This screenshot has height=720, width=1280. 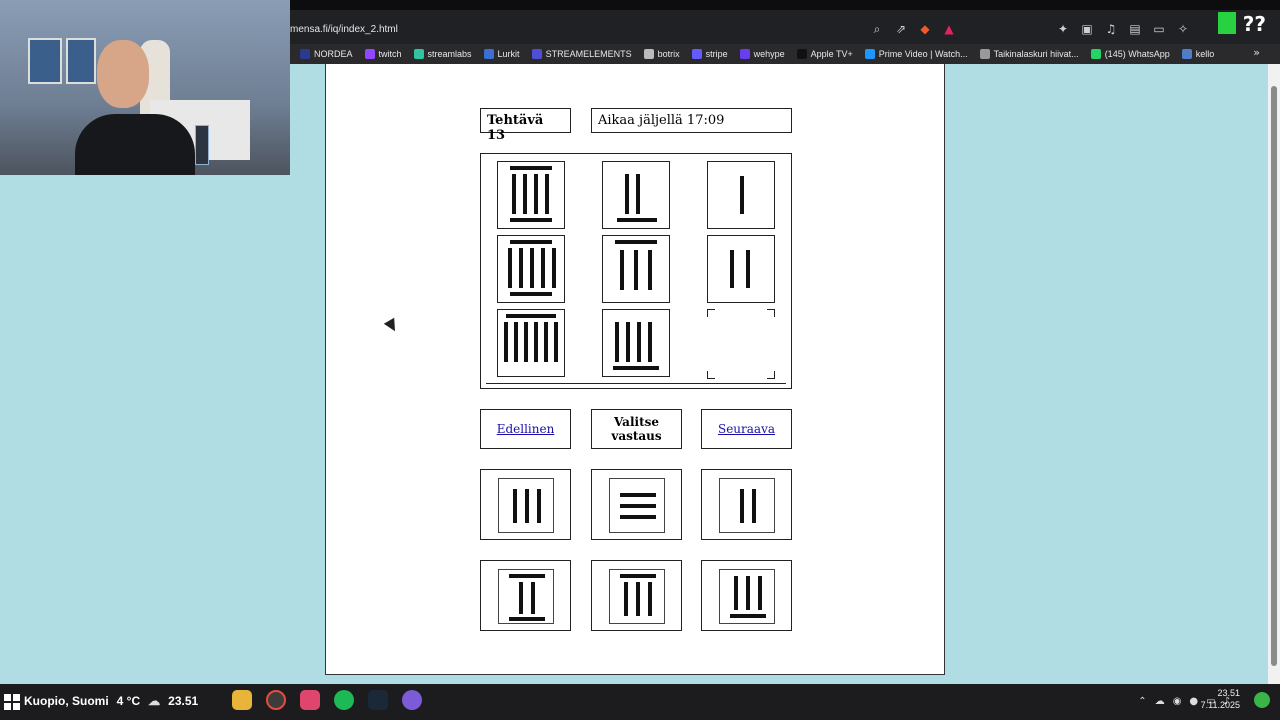 What do you see at coordinates (762, 54) in the screenshot?
I see `bookmark-item: wehype` at bounding box center [762, 54].